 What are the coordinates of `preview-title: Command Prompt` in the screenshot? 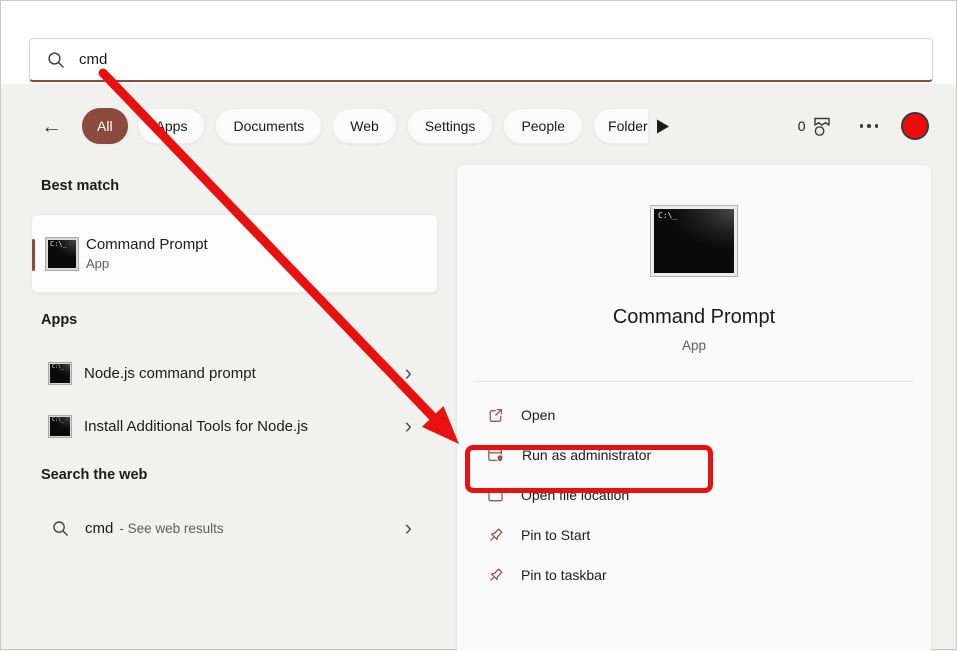 It's located at (694, 317).